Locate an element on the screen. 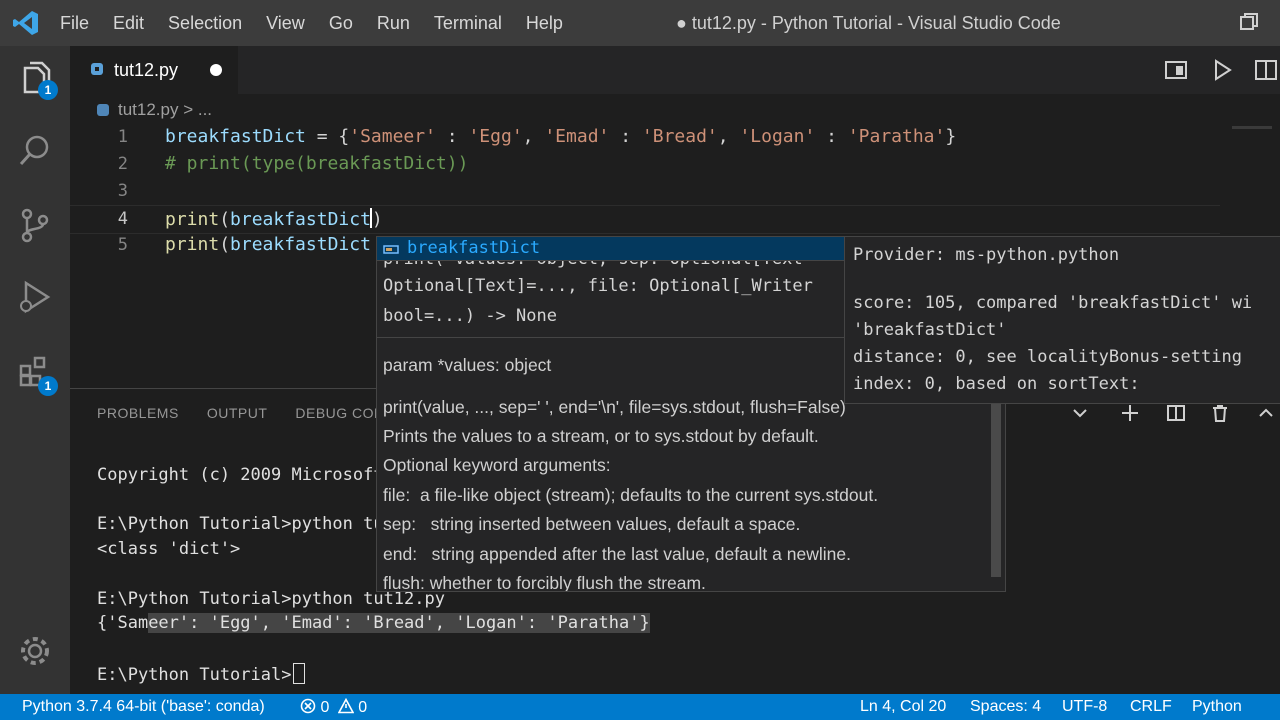 The width and height of the screenshot is (1280, 720). menu-edit: Edit is located at coordinates (128, 23).